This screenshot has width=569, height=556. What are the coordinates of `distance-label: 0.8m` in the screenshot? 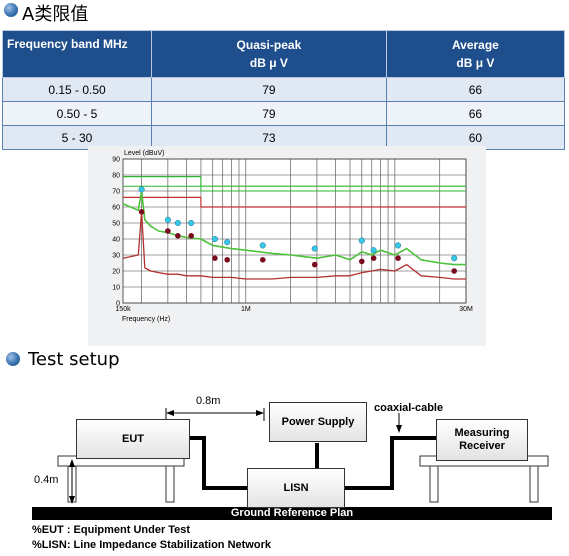 It's located at (208, 401).